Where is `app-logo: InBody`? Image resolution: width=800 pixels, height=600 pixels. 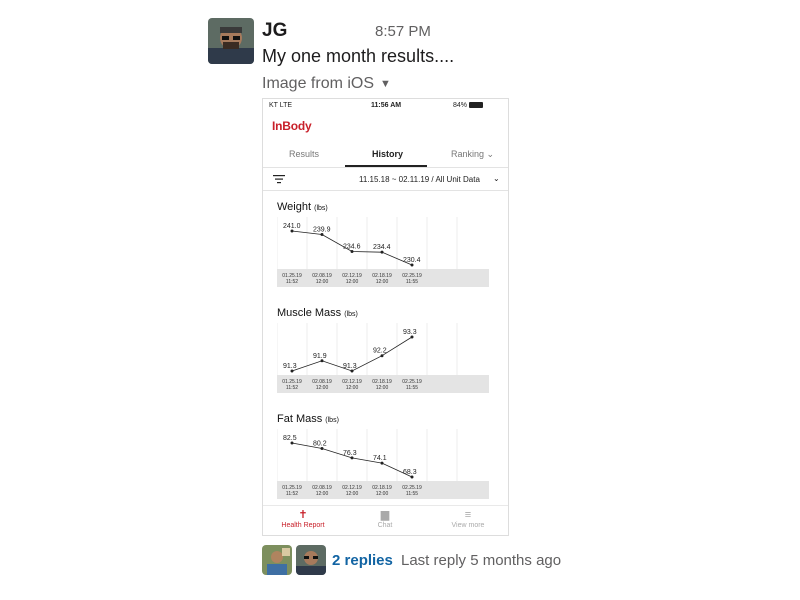
app-logo: InBody is located at coordinates (292, 126).